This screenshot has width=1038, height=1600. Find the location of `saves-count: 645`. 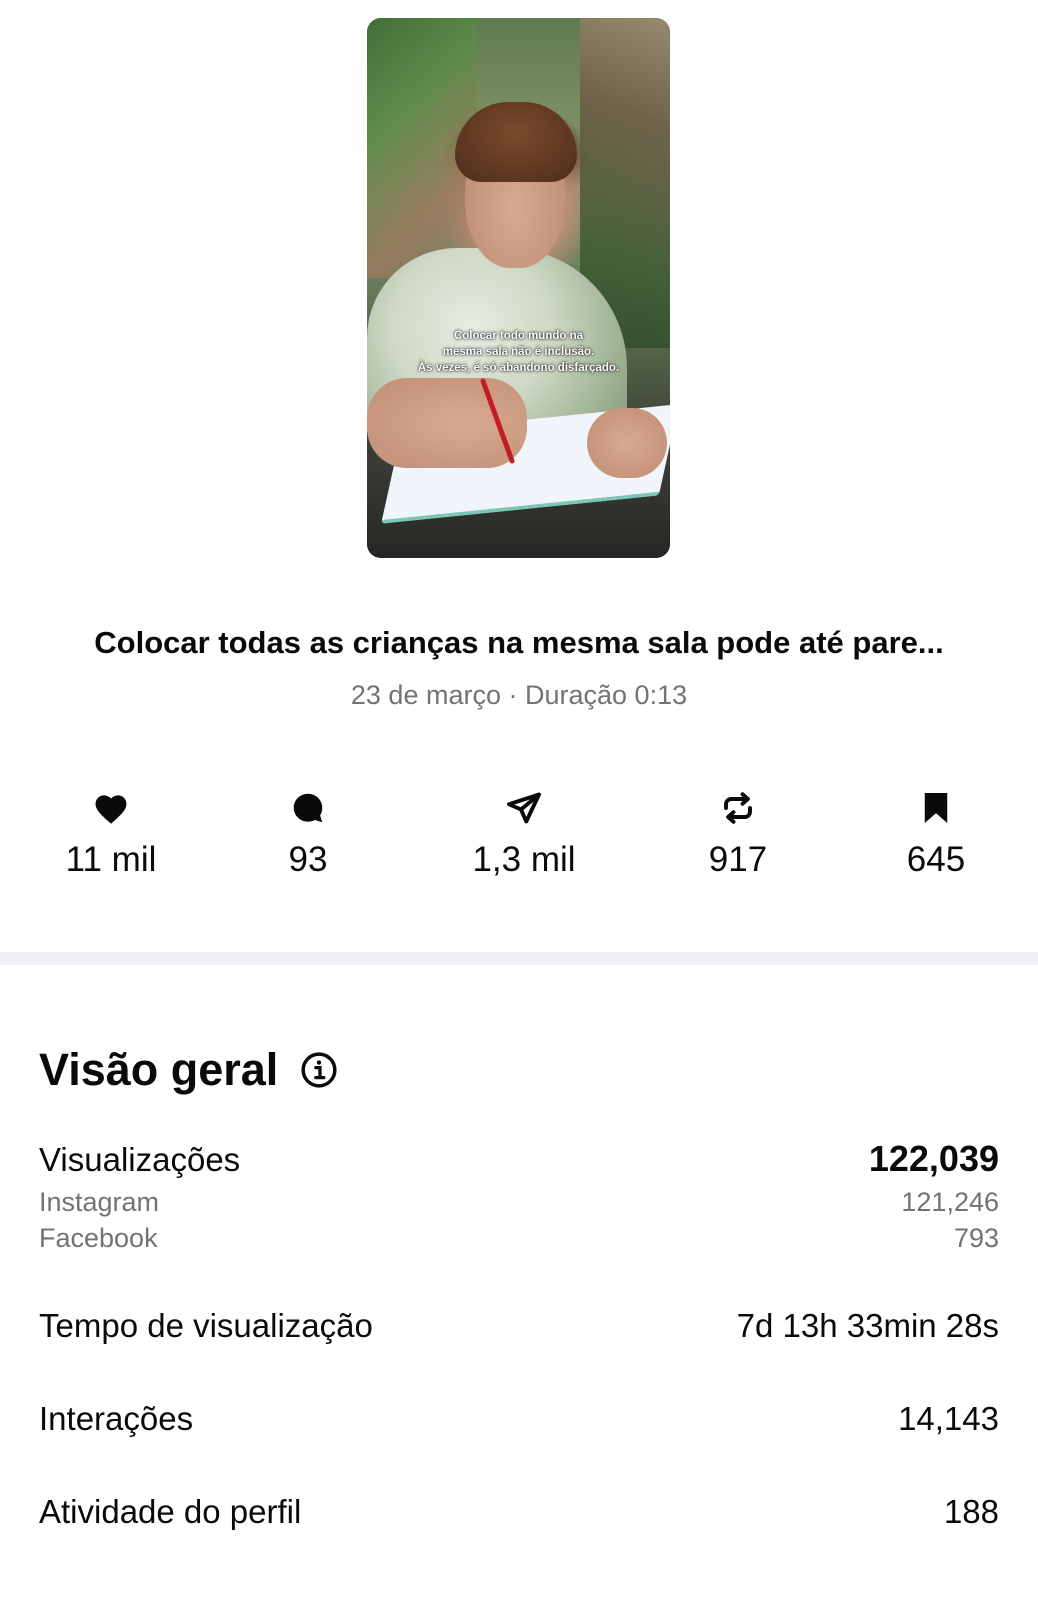

saves-count: 645 is located at coordinates (936, 859).